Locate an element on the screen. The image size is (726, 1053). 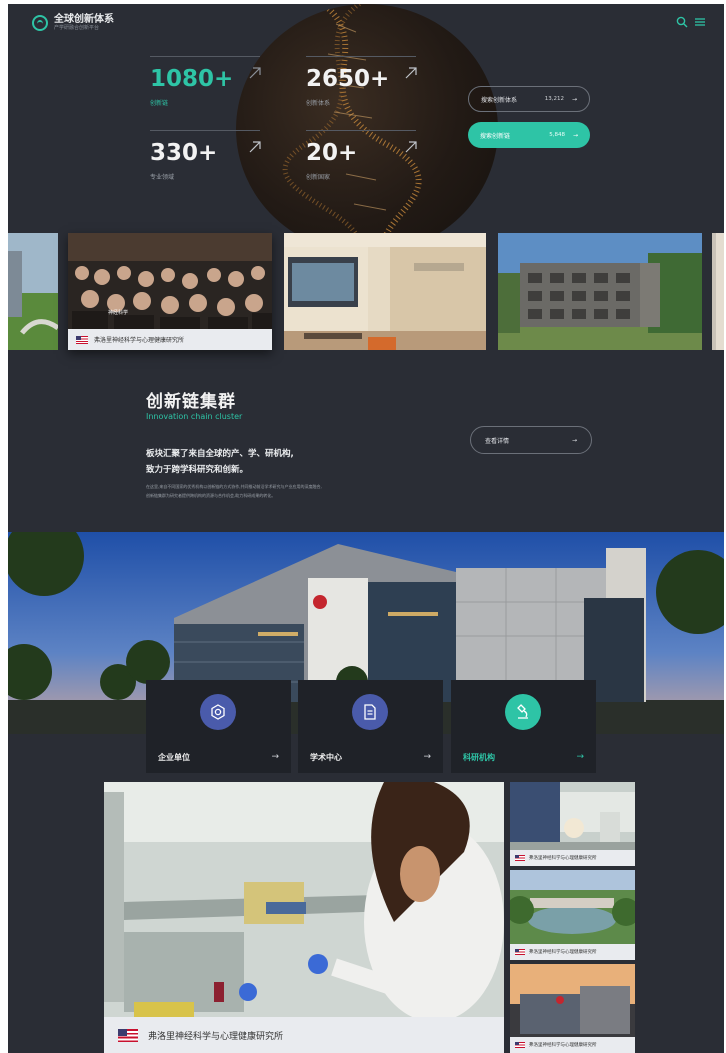
button-label: 搜索创新链 is located at coordinates (495, 136).